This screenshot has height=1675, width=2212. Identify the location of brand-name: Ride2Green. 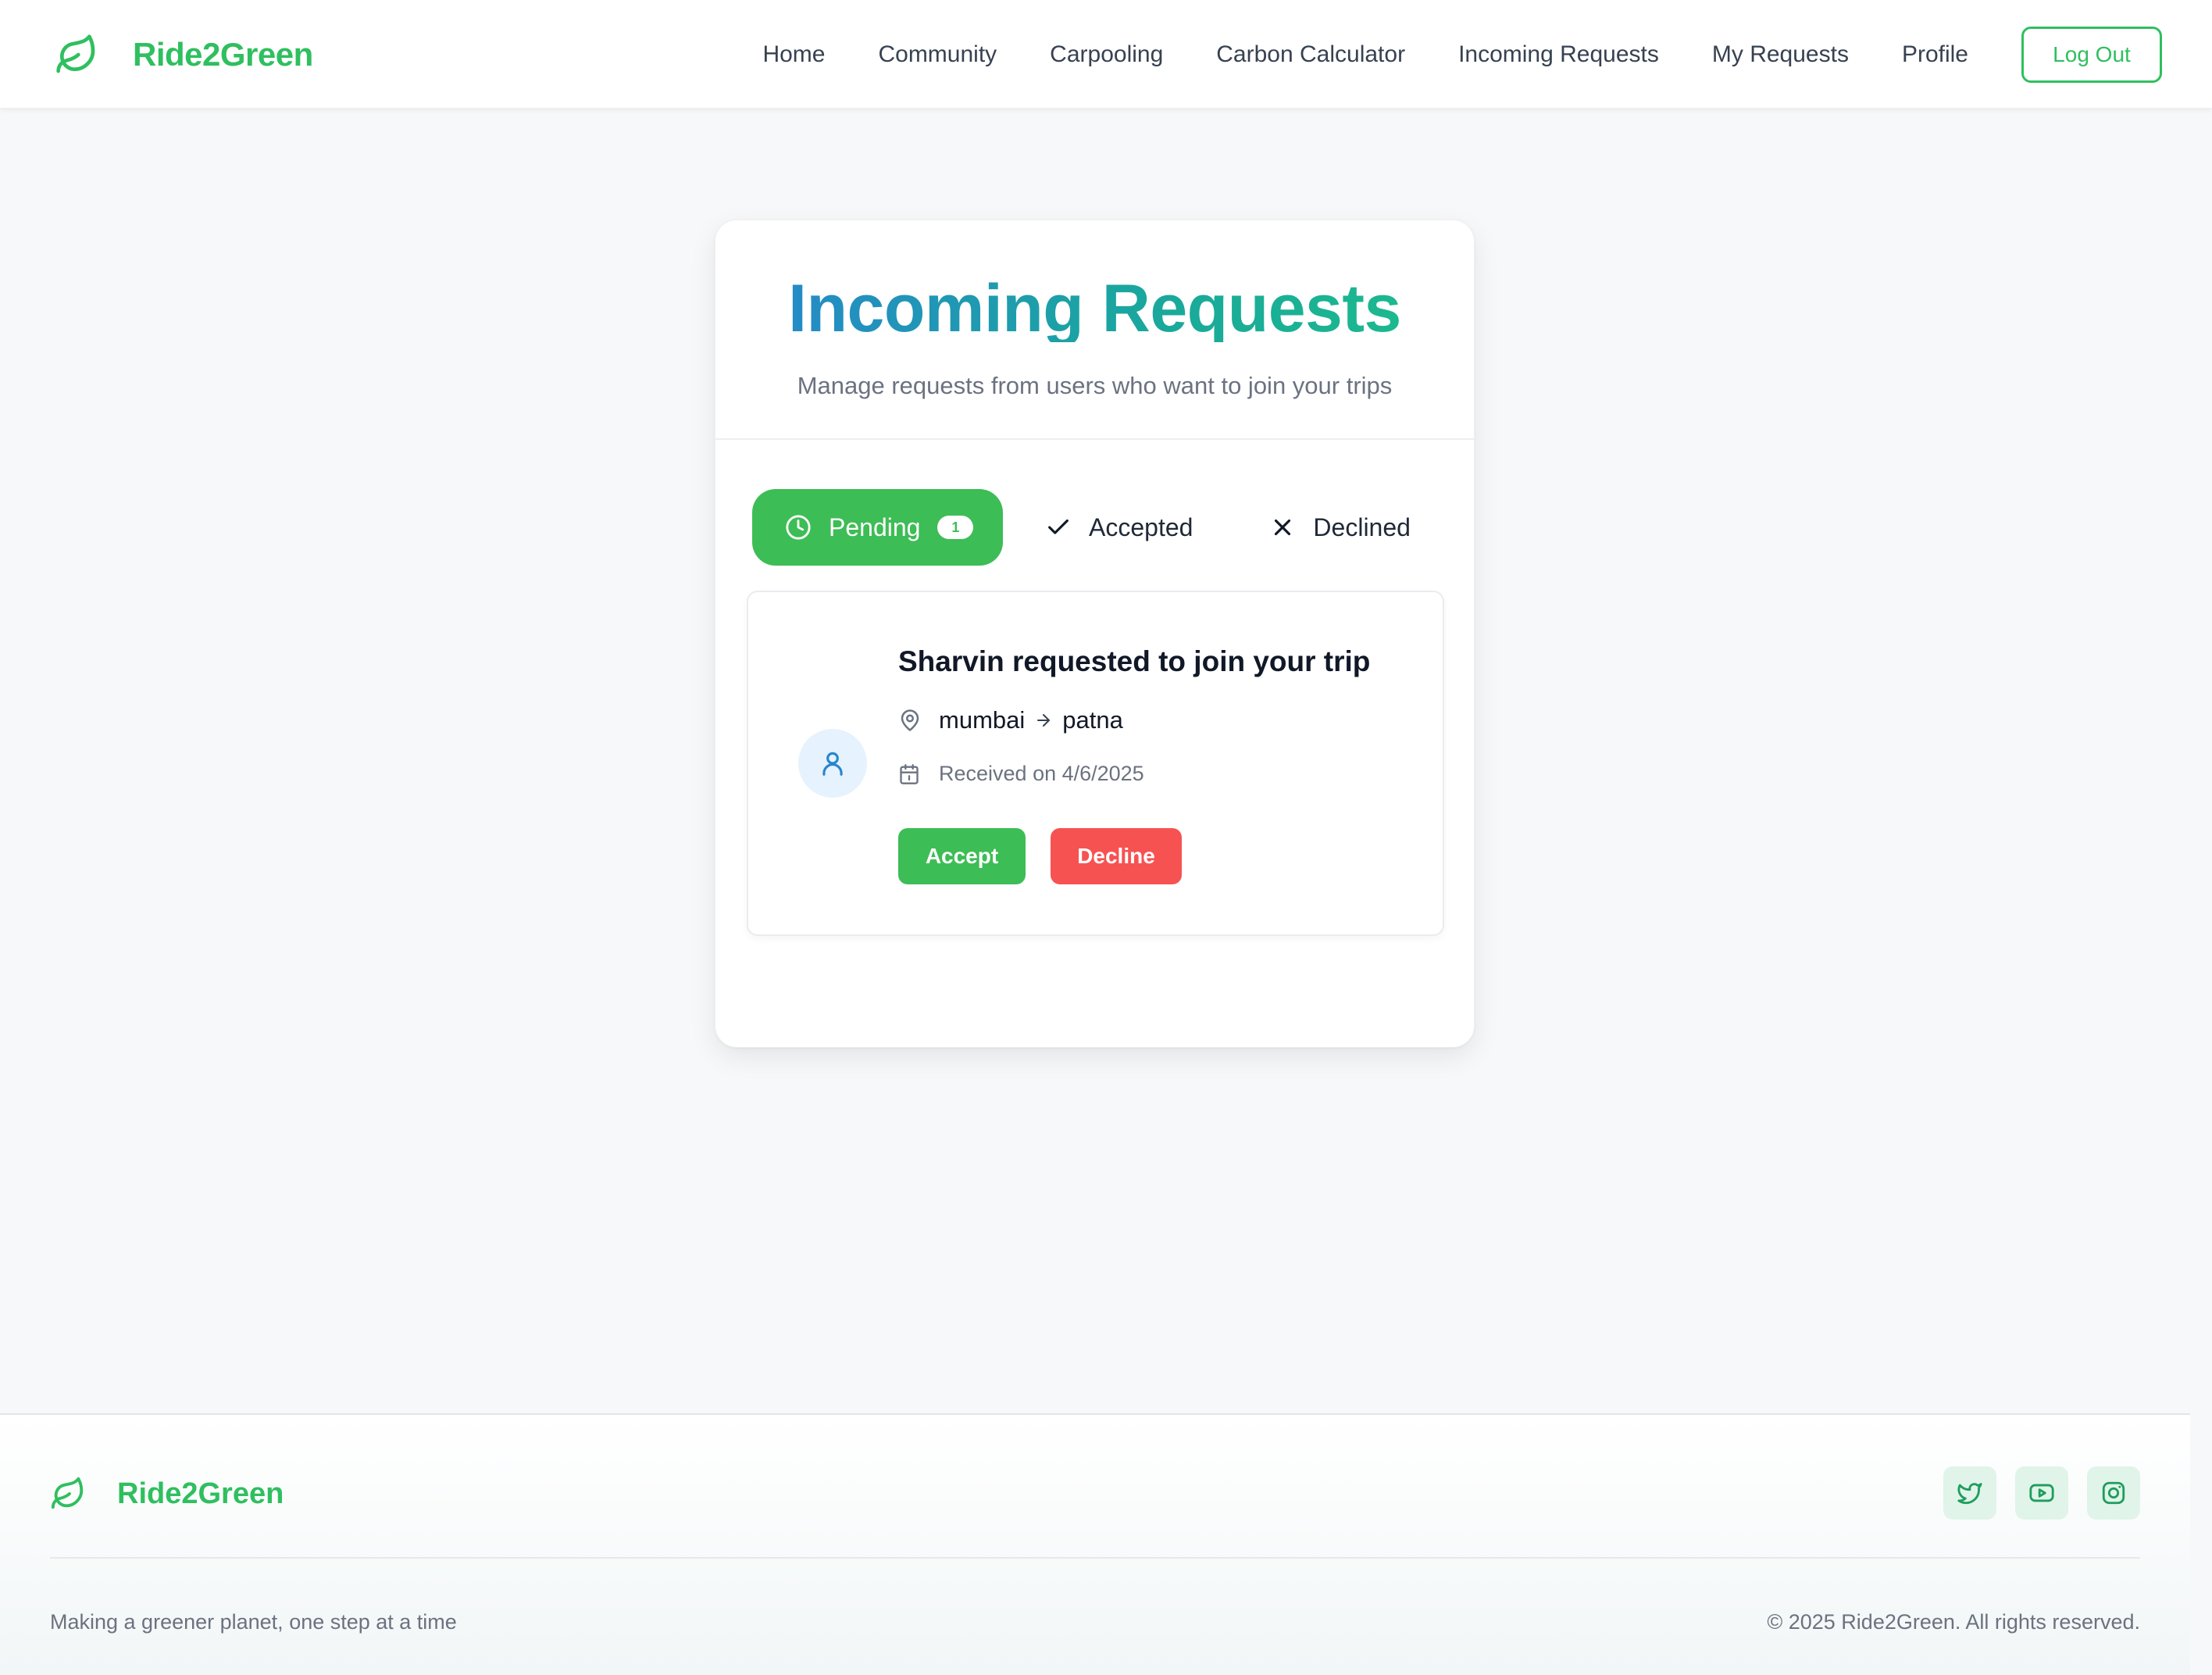
(223, 55).